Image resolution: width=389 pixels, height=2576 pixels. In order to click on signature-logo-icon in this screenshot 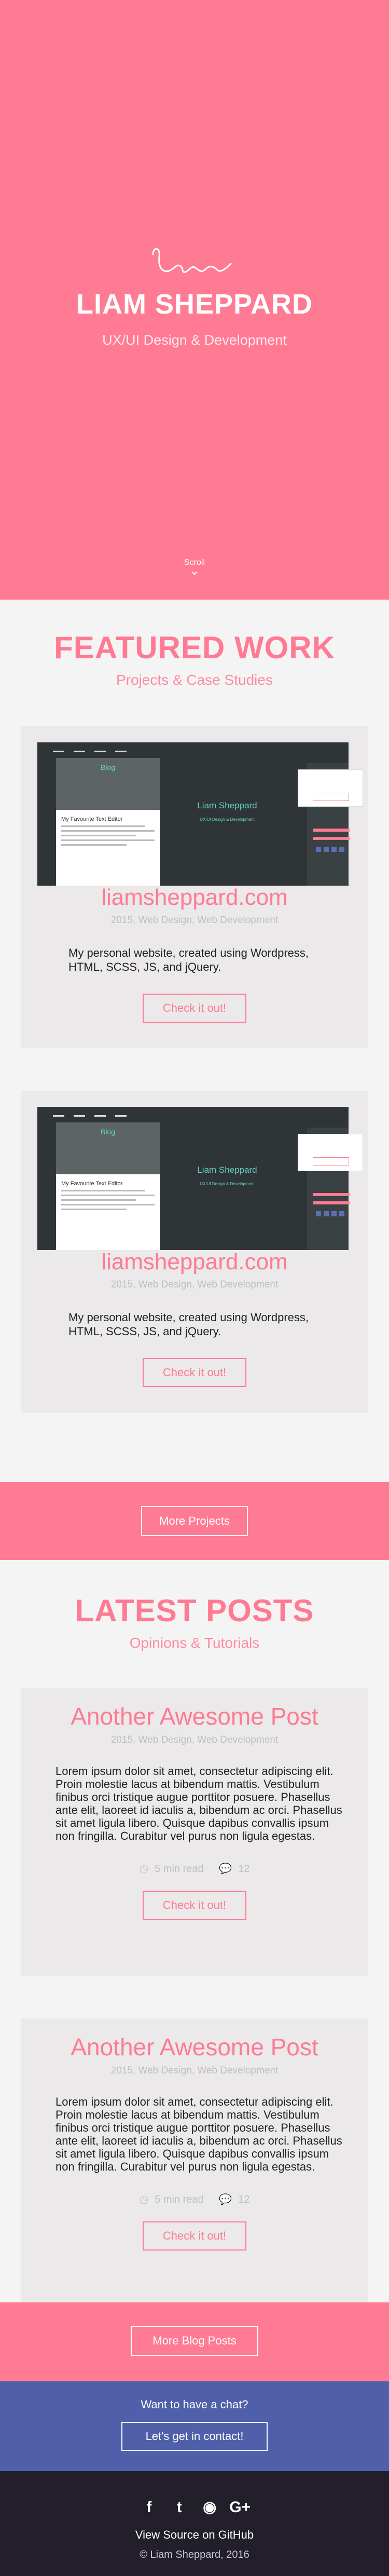, I will do `click(192, 260)`.